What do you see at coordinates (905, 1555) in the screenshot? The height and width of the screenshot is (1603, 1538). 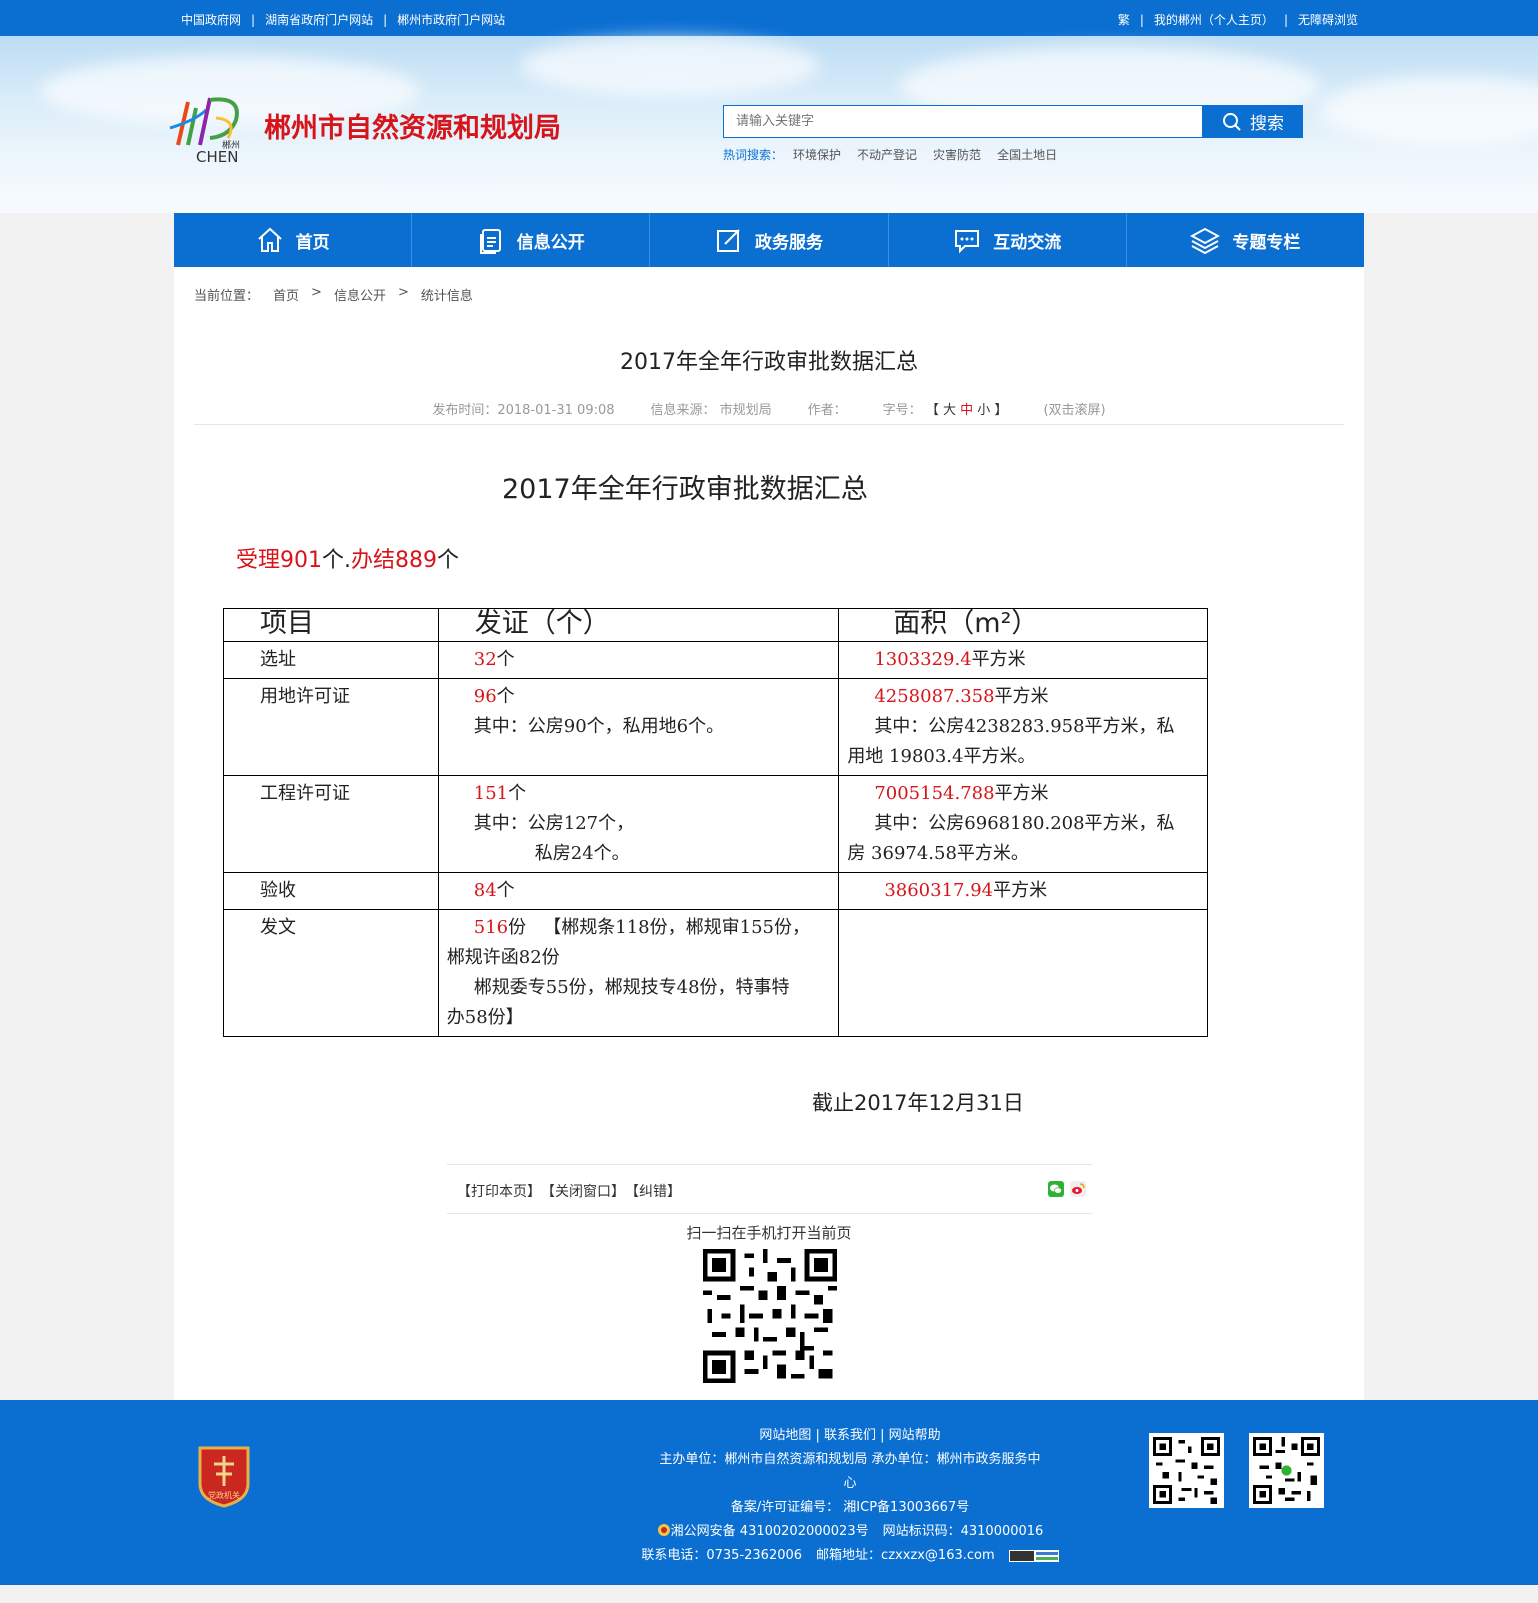 I see `footer-email: 邮箱地址：czxxzx@163.com` at bounding box center [905, 1555].